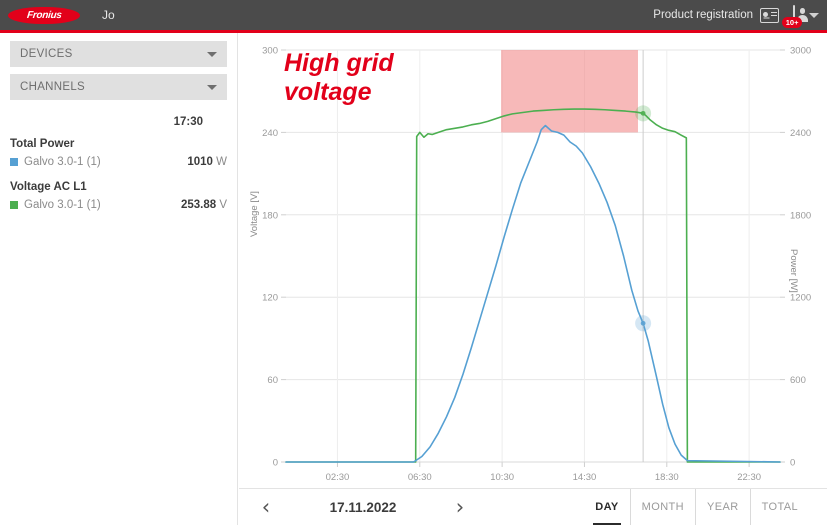 This screenshot has width=827, height=525. Describe the element at coordinates (800, 298) in the screenshot. I see `svg-text: 1200` at that location.